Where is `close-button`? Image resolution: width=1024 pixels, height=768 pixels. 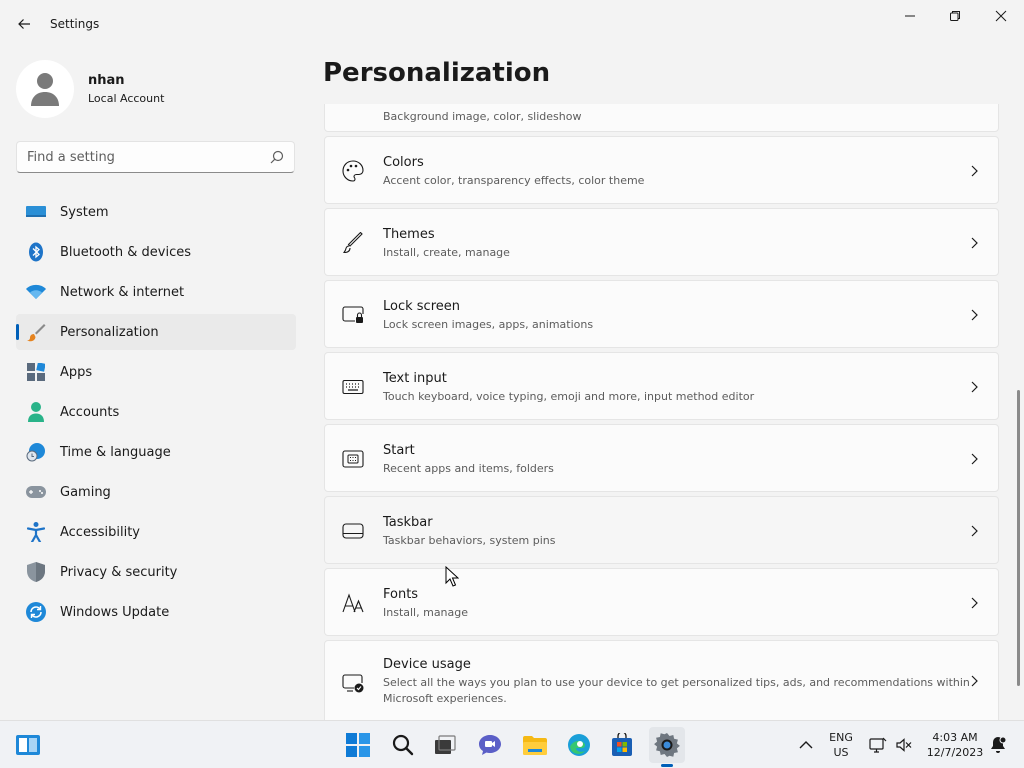
close-button is located at coordinates (1001, 16).